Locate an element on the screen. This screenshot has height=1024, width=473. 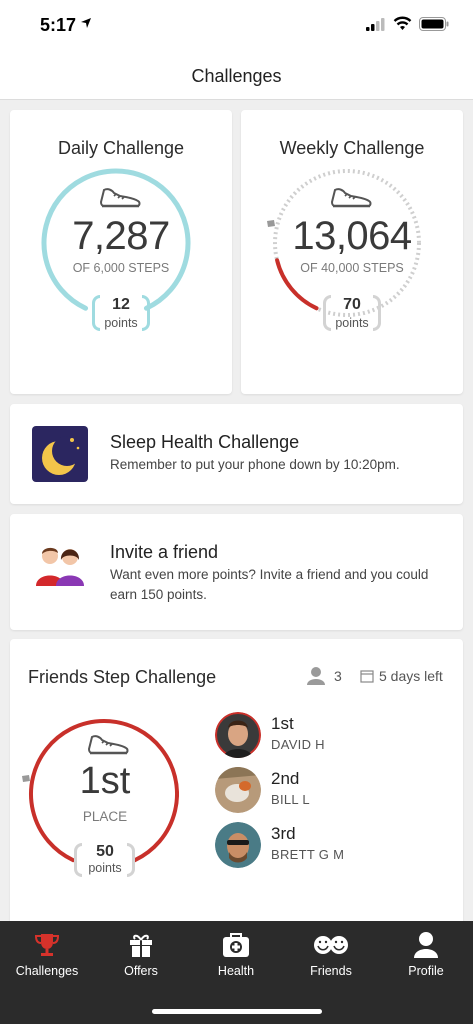
weekly-steps-goal: OF 40,000 STEPS is located at coordinates (352, 268).